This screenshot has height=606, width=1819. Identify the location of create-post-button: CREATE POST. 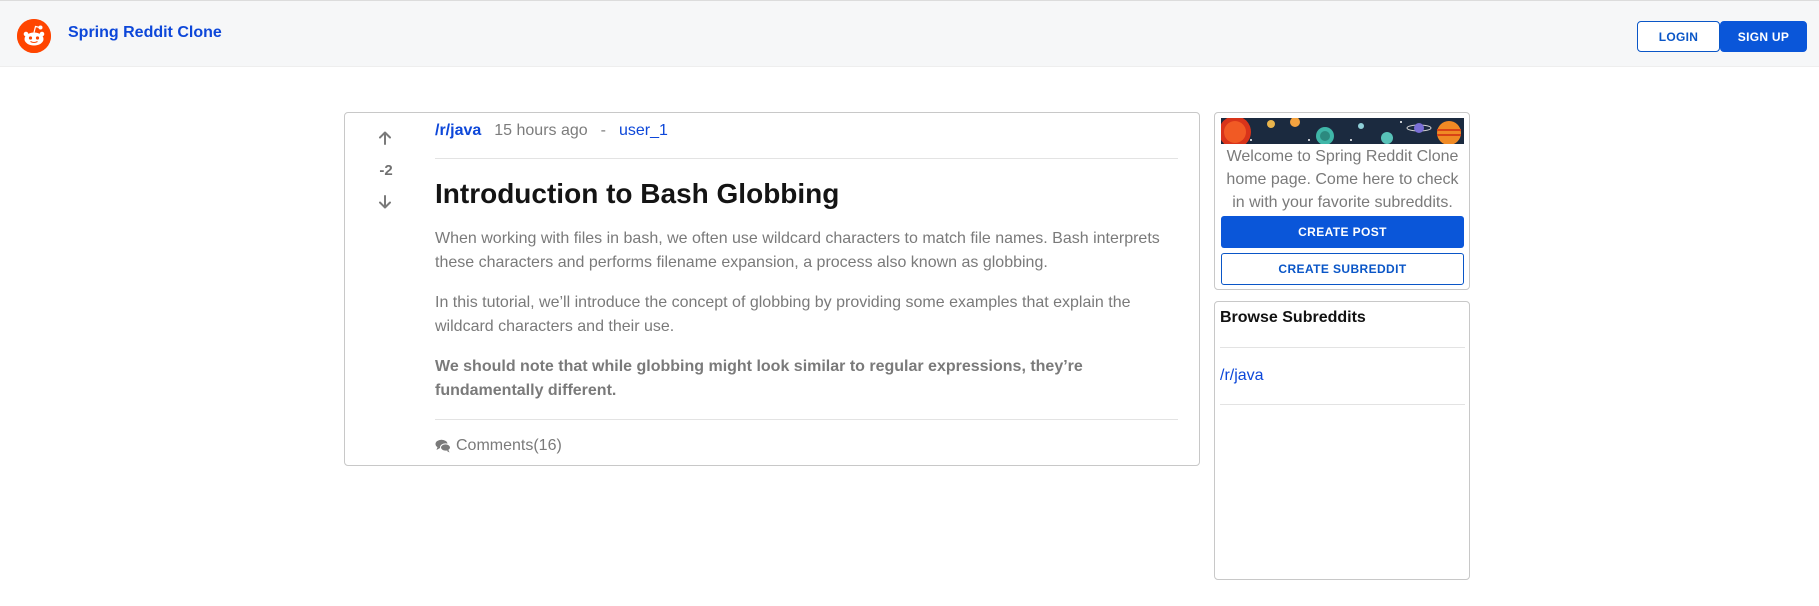
(1342, 232).